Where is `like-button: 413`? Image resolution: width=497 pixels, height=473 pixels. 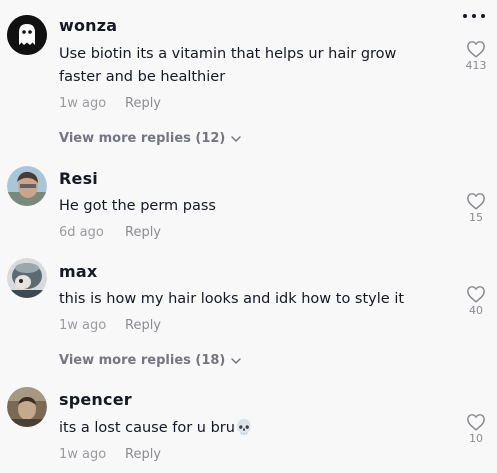 like-button: 413 is located at coordinates (476, 56).